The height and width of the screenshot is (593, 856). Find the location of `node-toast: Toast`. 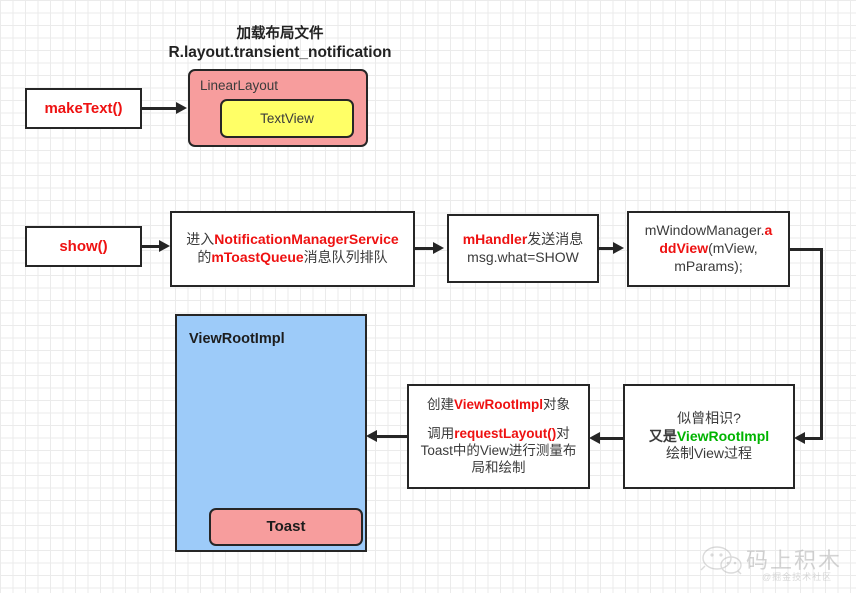

node-toast: Toast is located at coordinates (286, 527).